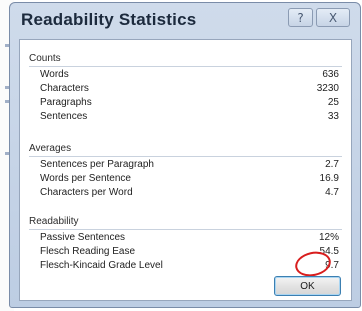 This screenshot has height=311, width=362. I want to click on dialog-titlebar: Readability Statistics ? X, so click(185, 20).